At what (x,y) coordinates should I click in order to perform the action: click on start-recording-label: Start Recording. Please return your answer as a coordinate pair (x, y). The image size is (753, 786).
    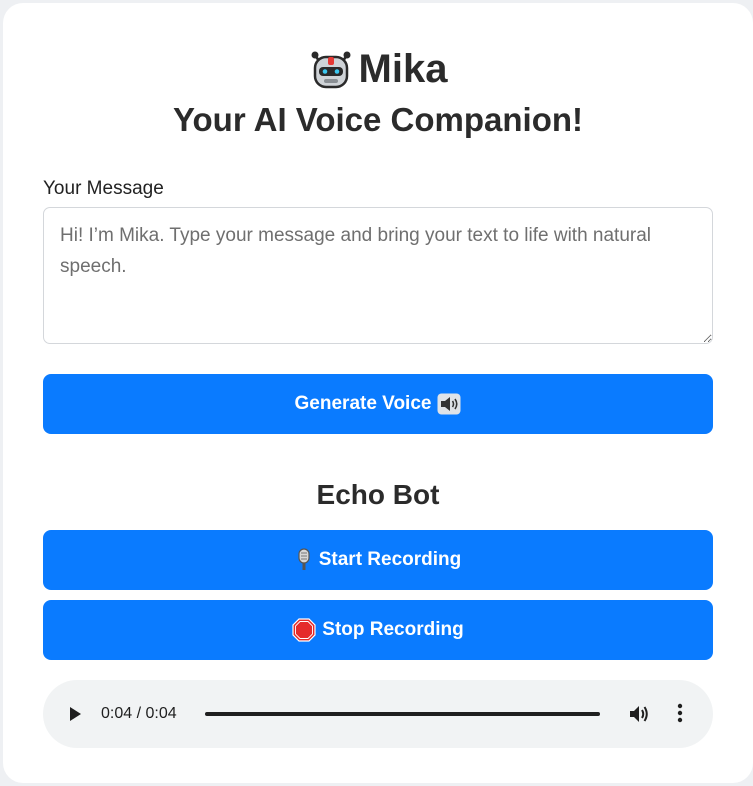
    Looking at the image, I should click on (390, 559).